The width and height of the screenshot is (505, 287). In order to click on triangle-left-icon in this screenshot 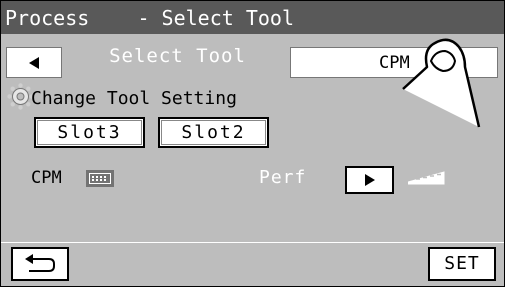, I will do `click(34, 62)`.